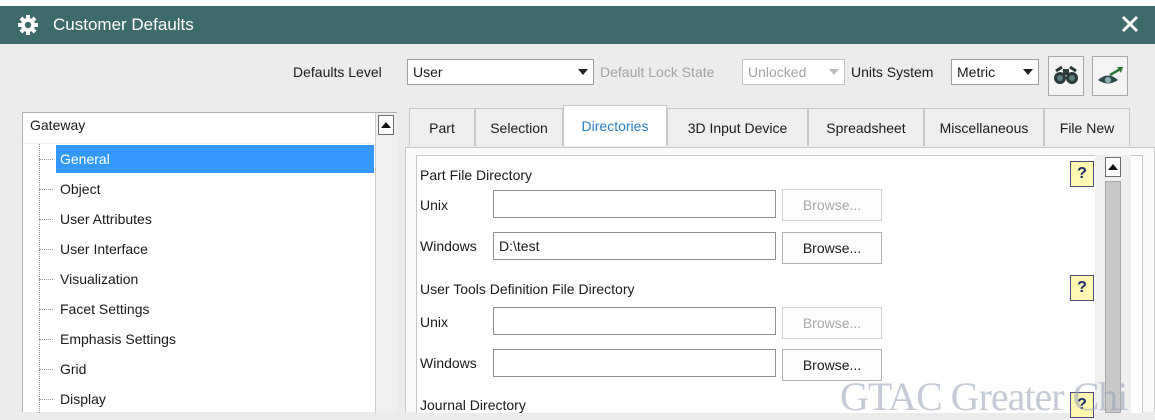  Describe the element at coordinates (634, 363) in the screenshot. I see `tools-windows-path-input` at that location.